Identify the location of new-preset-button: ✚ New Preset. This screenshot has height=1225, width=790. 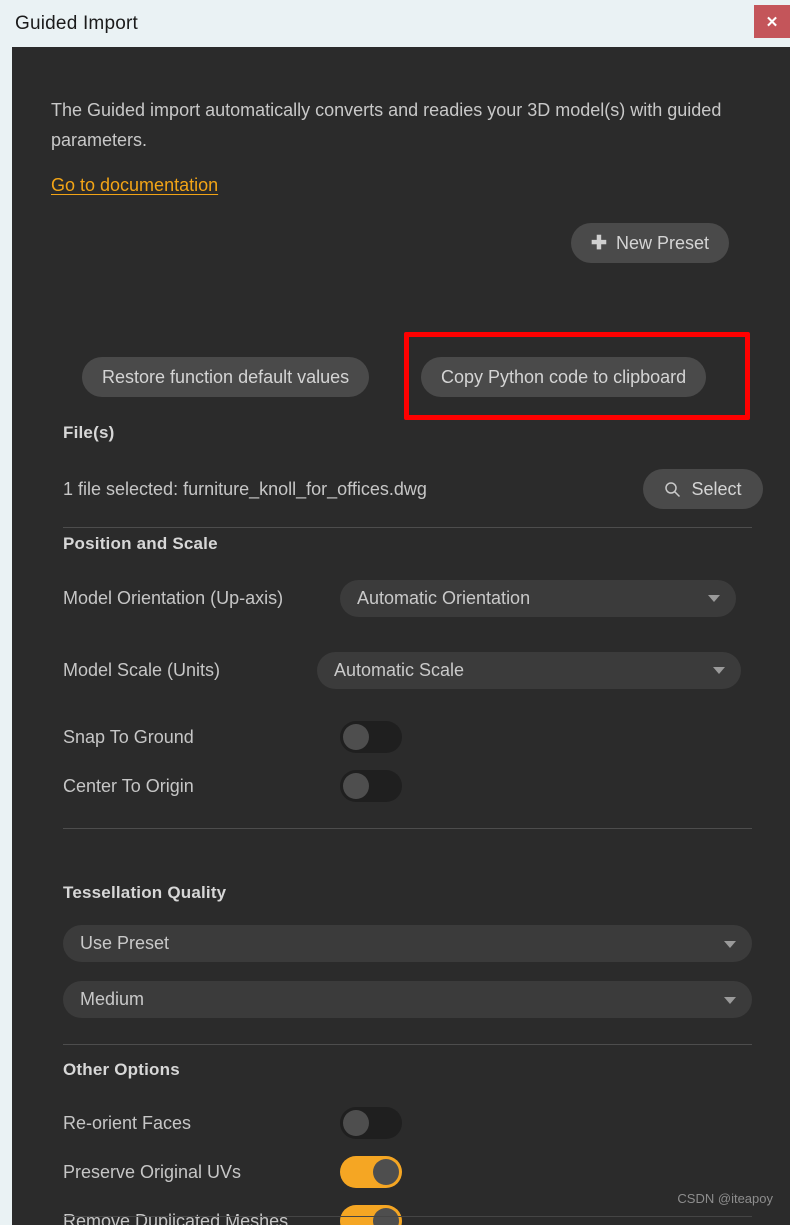
(650, 243).